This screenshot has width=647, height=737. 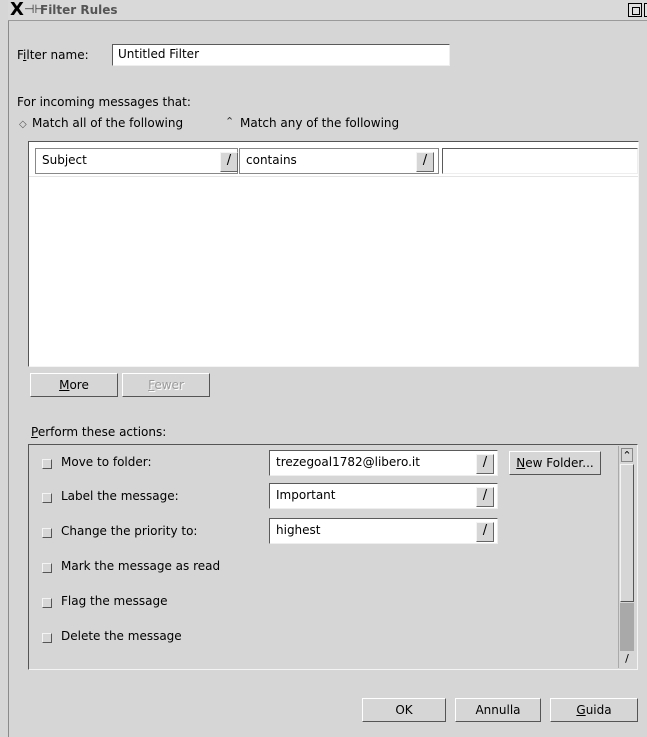 What do you see at coordinates (348, 462) in the screenshot?
I see `move-folder-value: trezegoal1782@libero.it` at bounding box center [348, 462].